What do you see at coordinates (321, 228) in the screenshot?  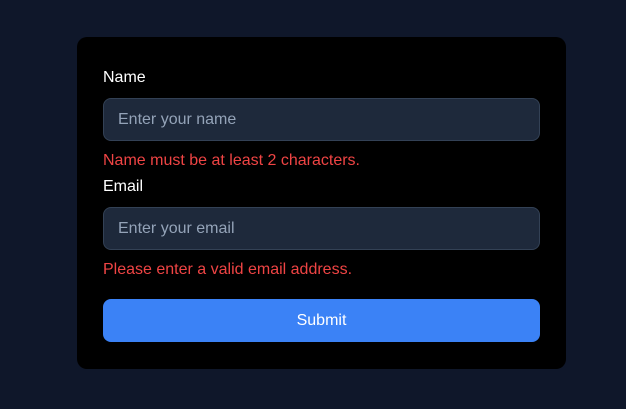 I see `email-input` at bounding box center [321, 228].